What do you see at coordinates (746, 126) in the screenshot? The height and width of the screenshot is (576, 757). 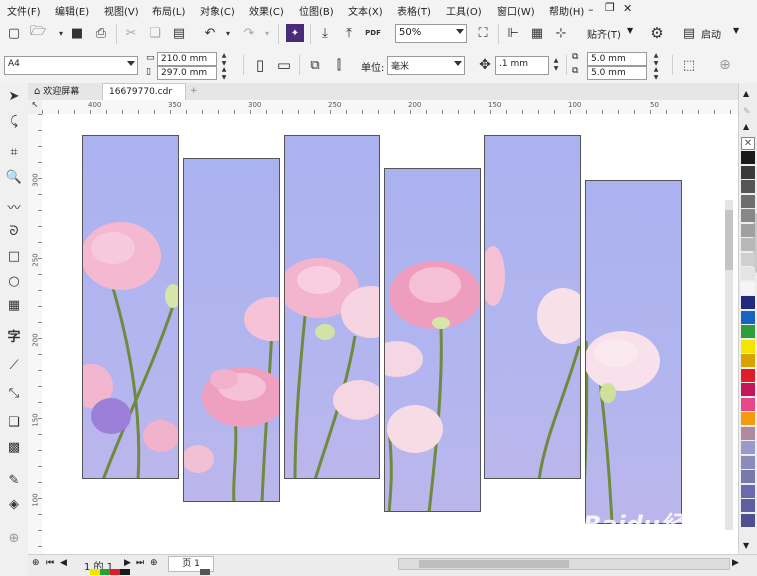 I see `palette-scroll-up-small-icon: ▲` at bounding box center [746, 126].